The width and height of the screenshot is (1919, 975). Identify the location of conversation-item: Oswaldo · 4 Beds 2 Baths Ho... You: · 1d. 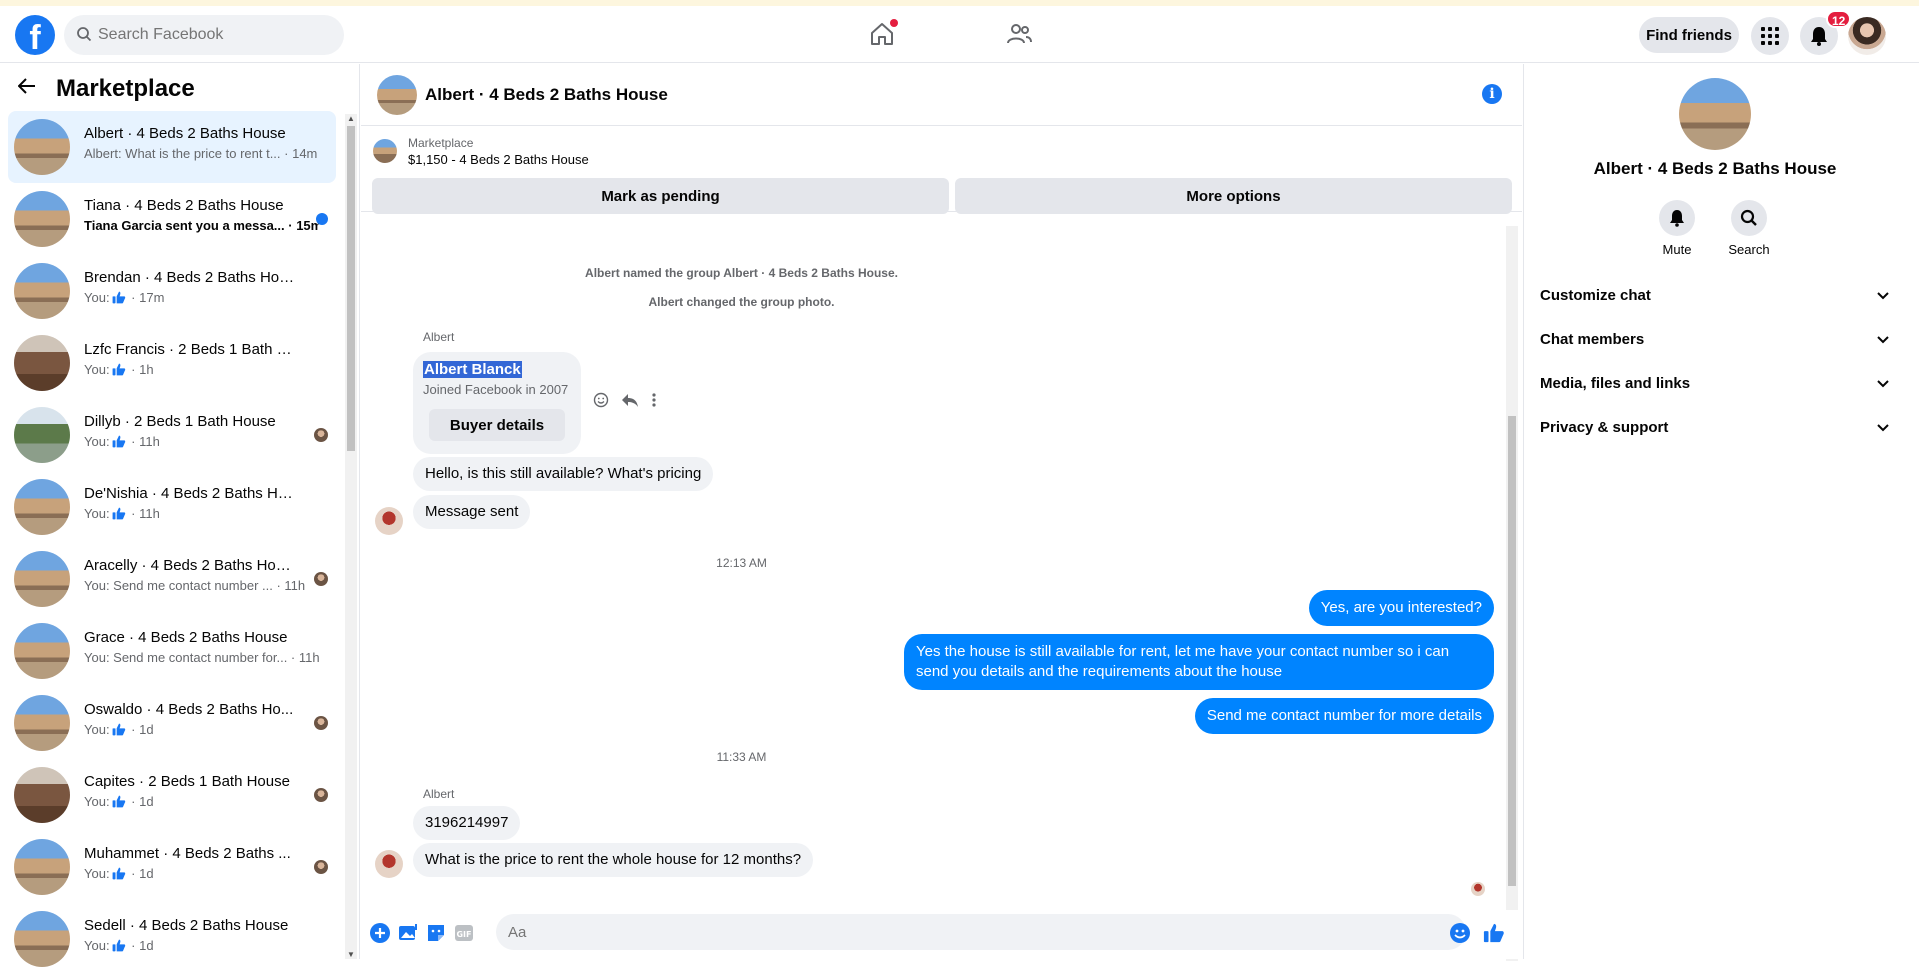
(172, 723).